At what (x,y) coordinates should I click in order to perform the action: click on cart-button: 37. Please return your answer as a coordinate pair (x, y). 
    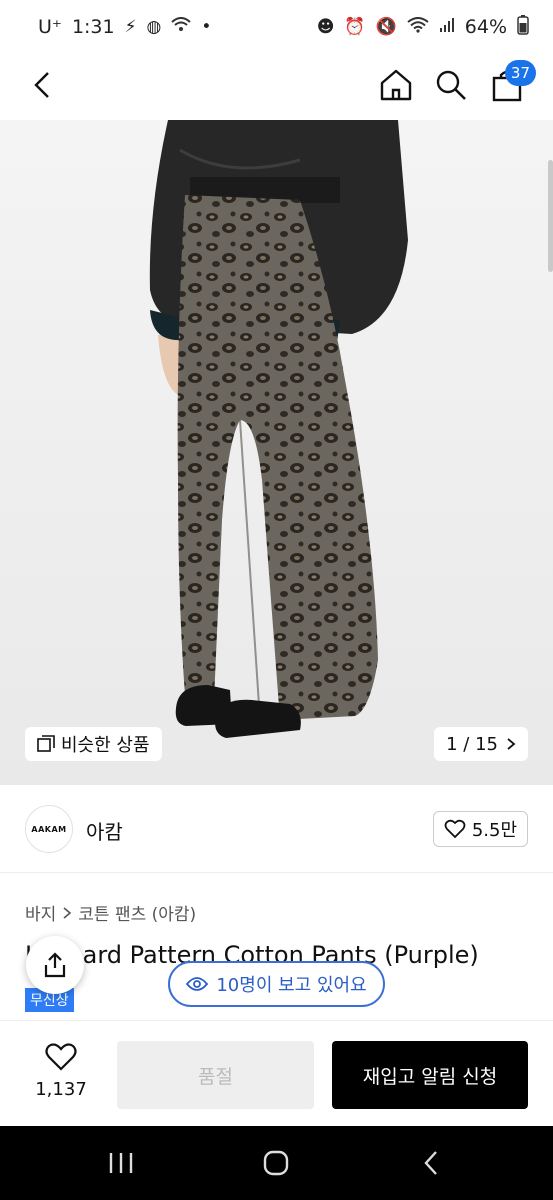
    Looking at the image, I should click on (510, 84).